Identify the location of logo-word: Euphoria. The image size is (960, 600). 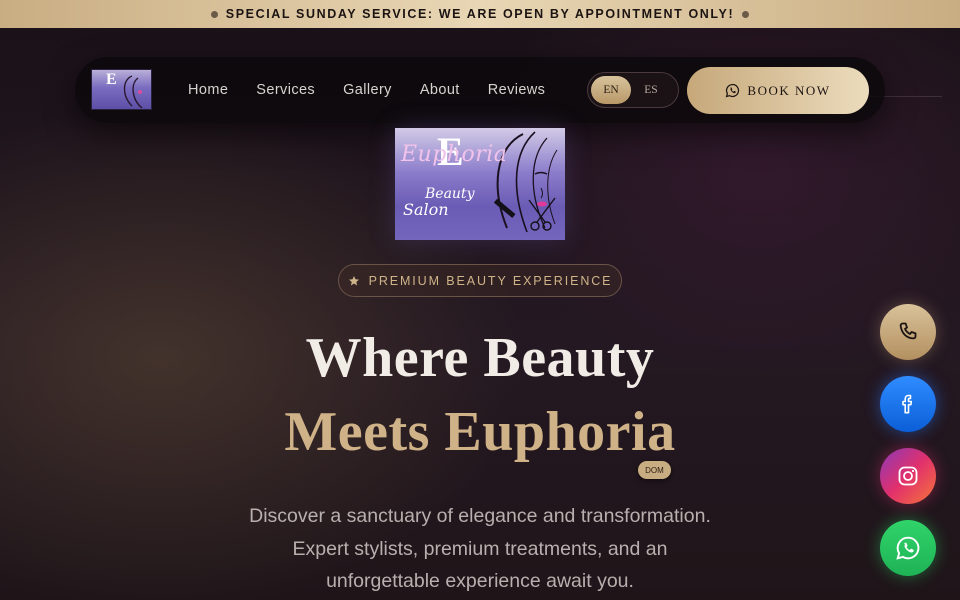
(454, 154).